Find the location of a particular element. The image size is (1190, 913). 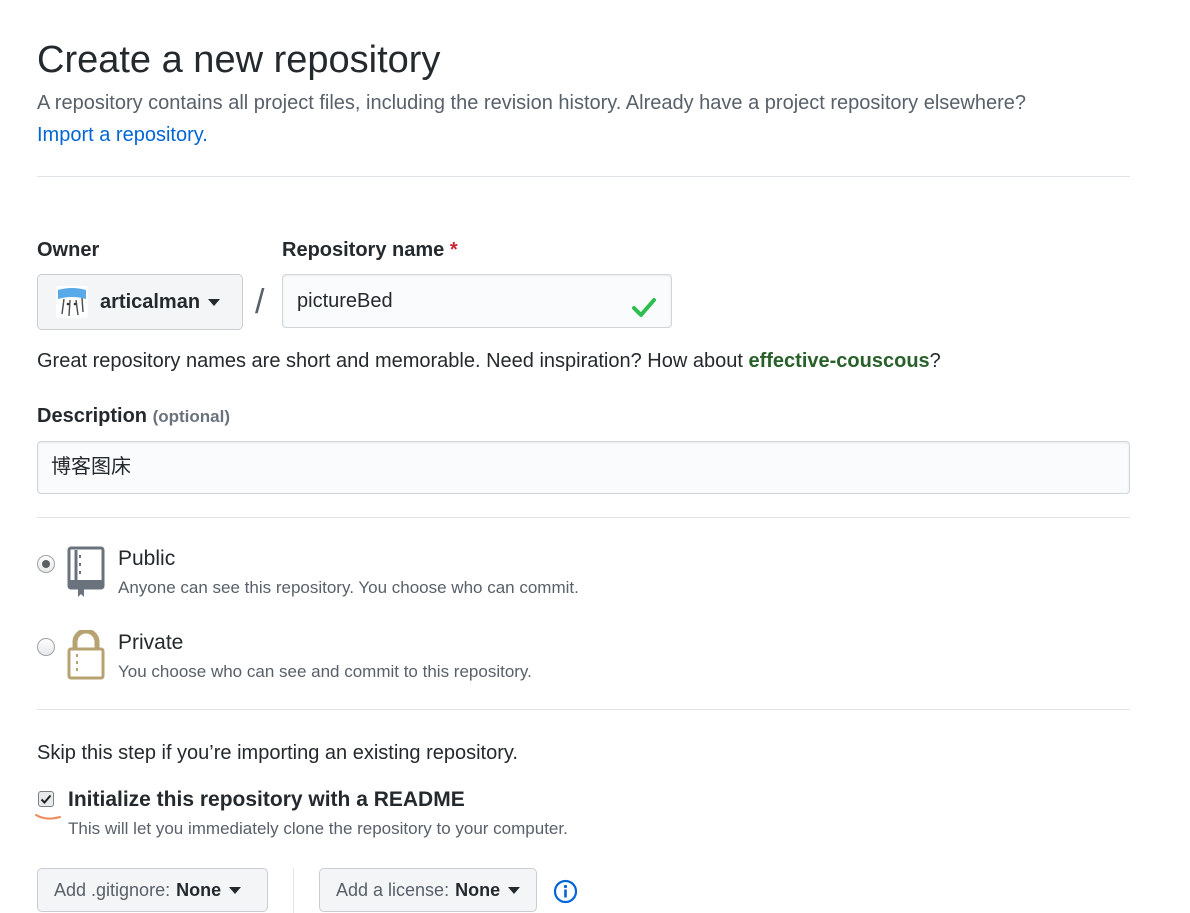

required-mark: * is located at coordinates (453, 250).